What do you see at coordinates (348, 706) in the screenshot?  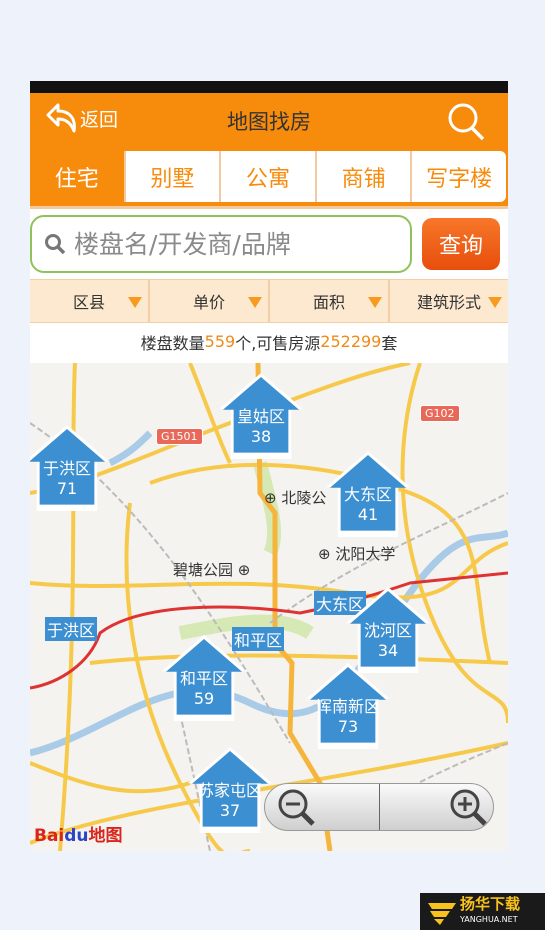 I see `district-marker: 浑南新区 73` at bounding box center [348, 706].